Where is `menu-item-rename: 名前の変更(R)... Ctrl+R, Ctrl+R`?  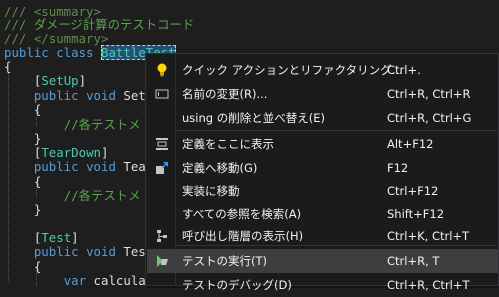
menu-item-rename: 名前の変更(R)... Ctrl+R, Ctrl+R is located at coordinates (322, 94).